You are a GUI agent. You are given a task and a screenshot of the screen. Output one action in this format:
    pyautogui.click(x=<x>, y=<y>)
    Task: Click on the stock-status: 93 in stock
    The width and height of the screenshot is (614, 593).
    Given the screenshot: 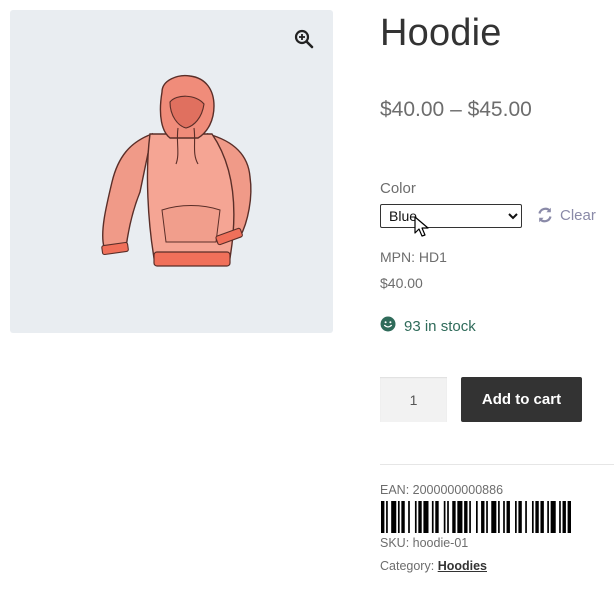 What is the action you would take?
    pyautogui.click(x=428, y=326)
    